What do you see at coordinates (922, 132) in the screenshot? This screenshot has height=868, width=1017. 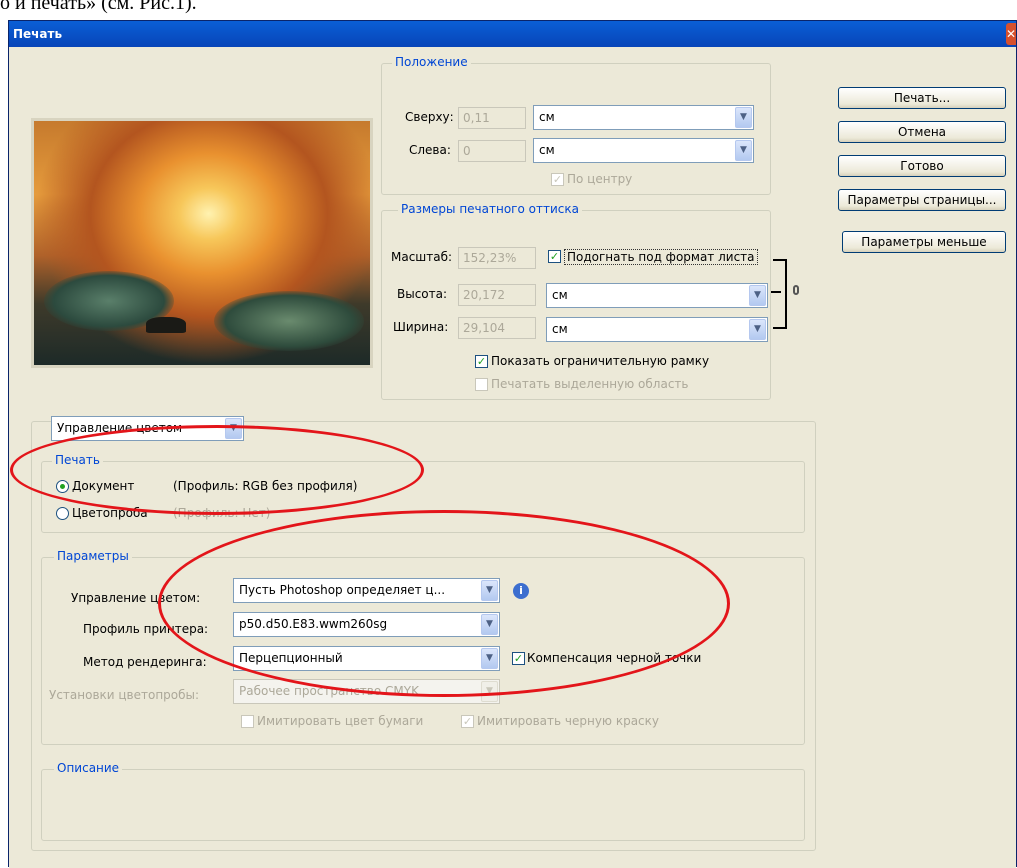 I see `cancel-button: Отмена` at bounding box center [922, 132].